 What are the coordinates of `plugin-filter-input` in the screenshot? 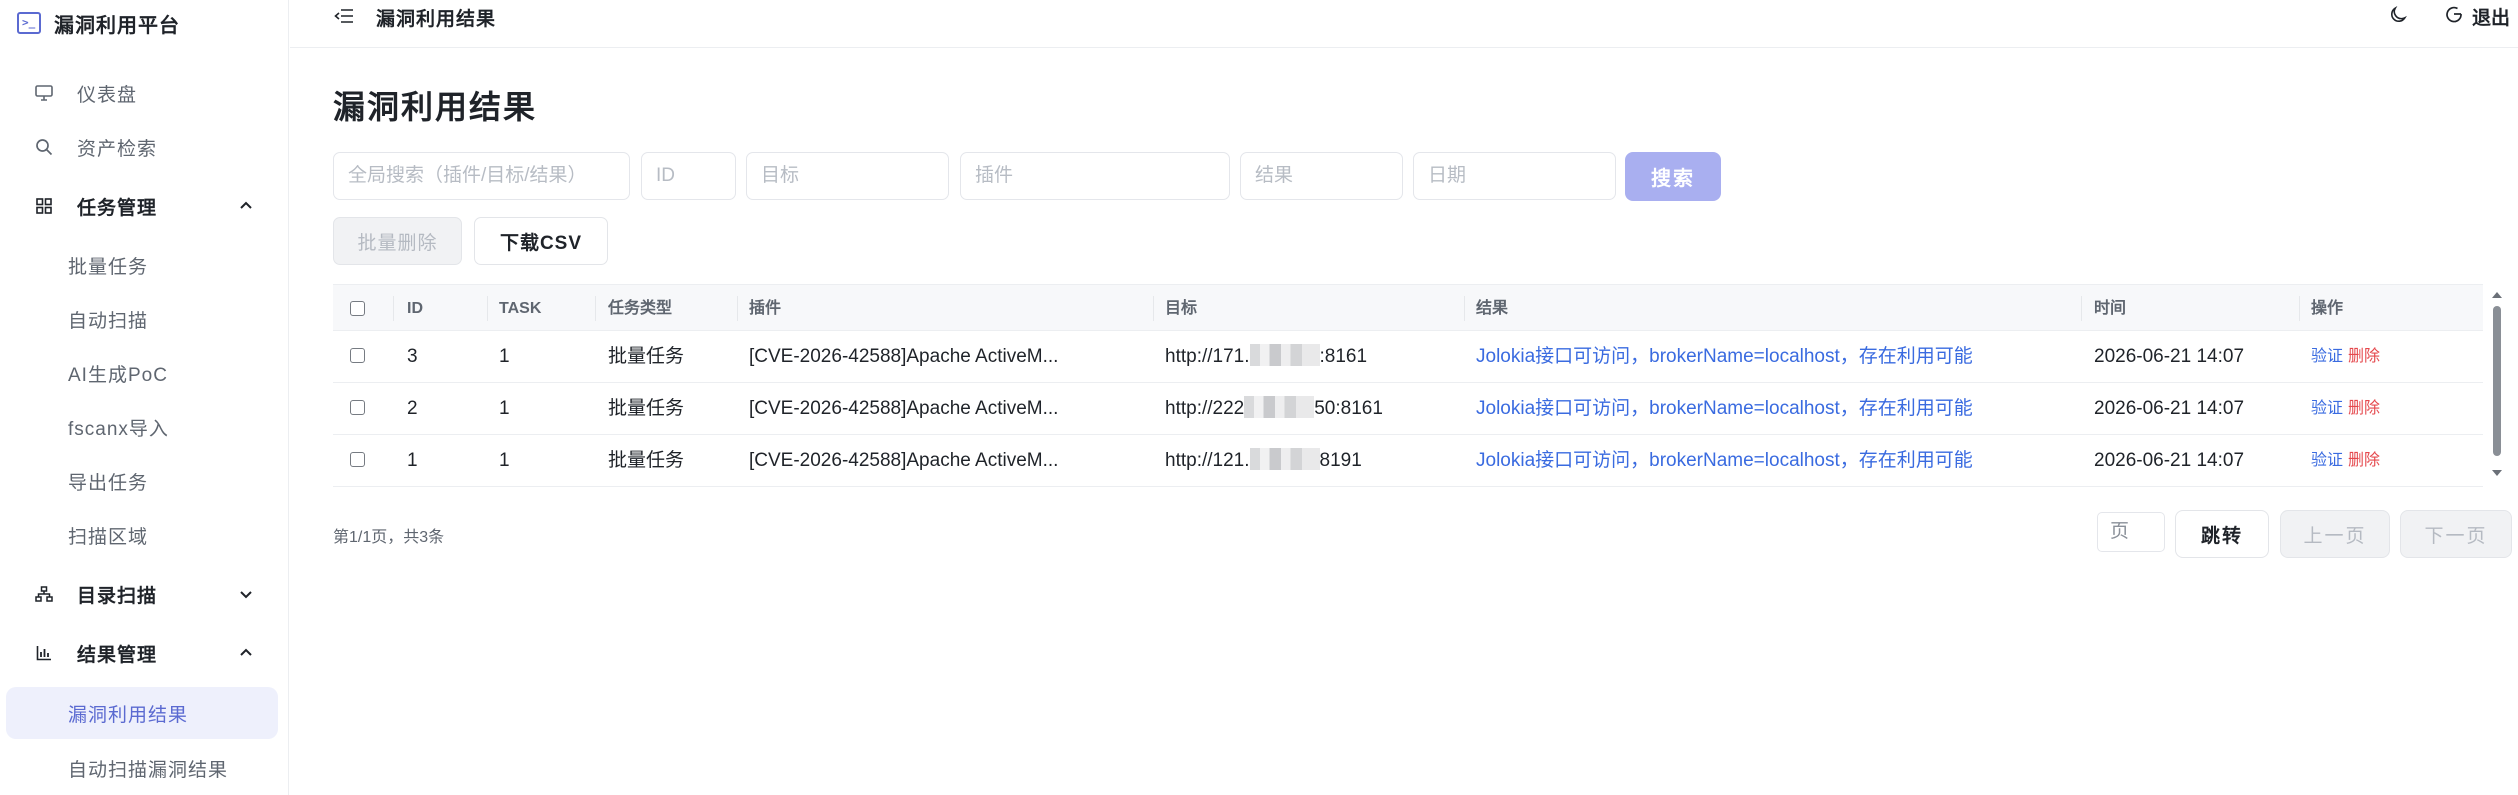 It's located at (1095, 176).